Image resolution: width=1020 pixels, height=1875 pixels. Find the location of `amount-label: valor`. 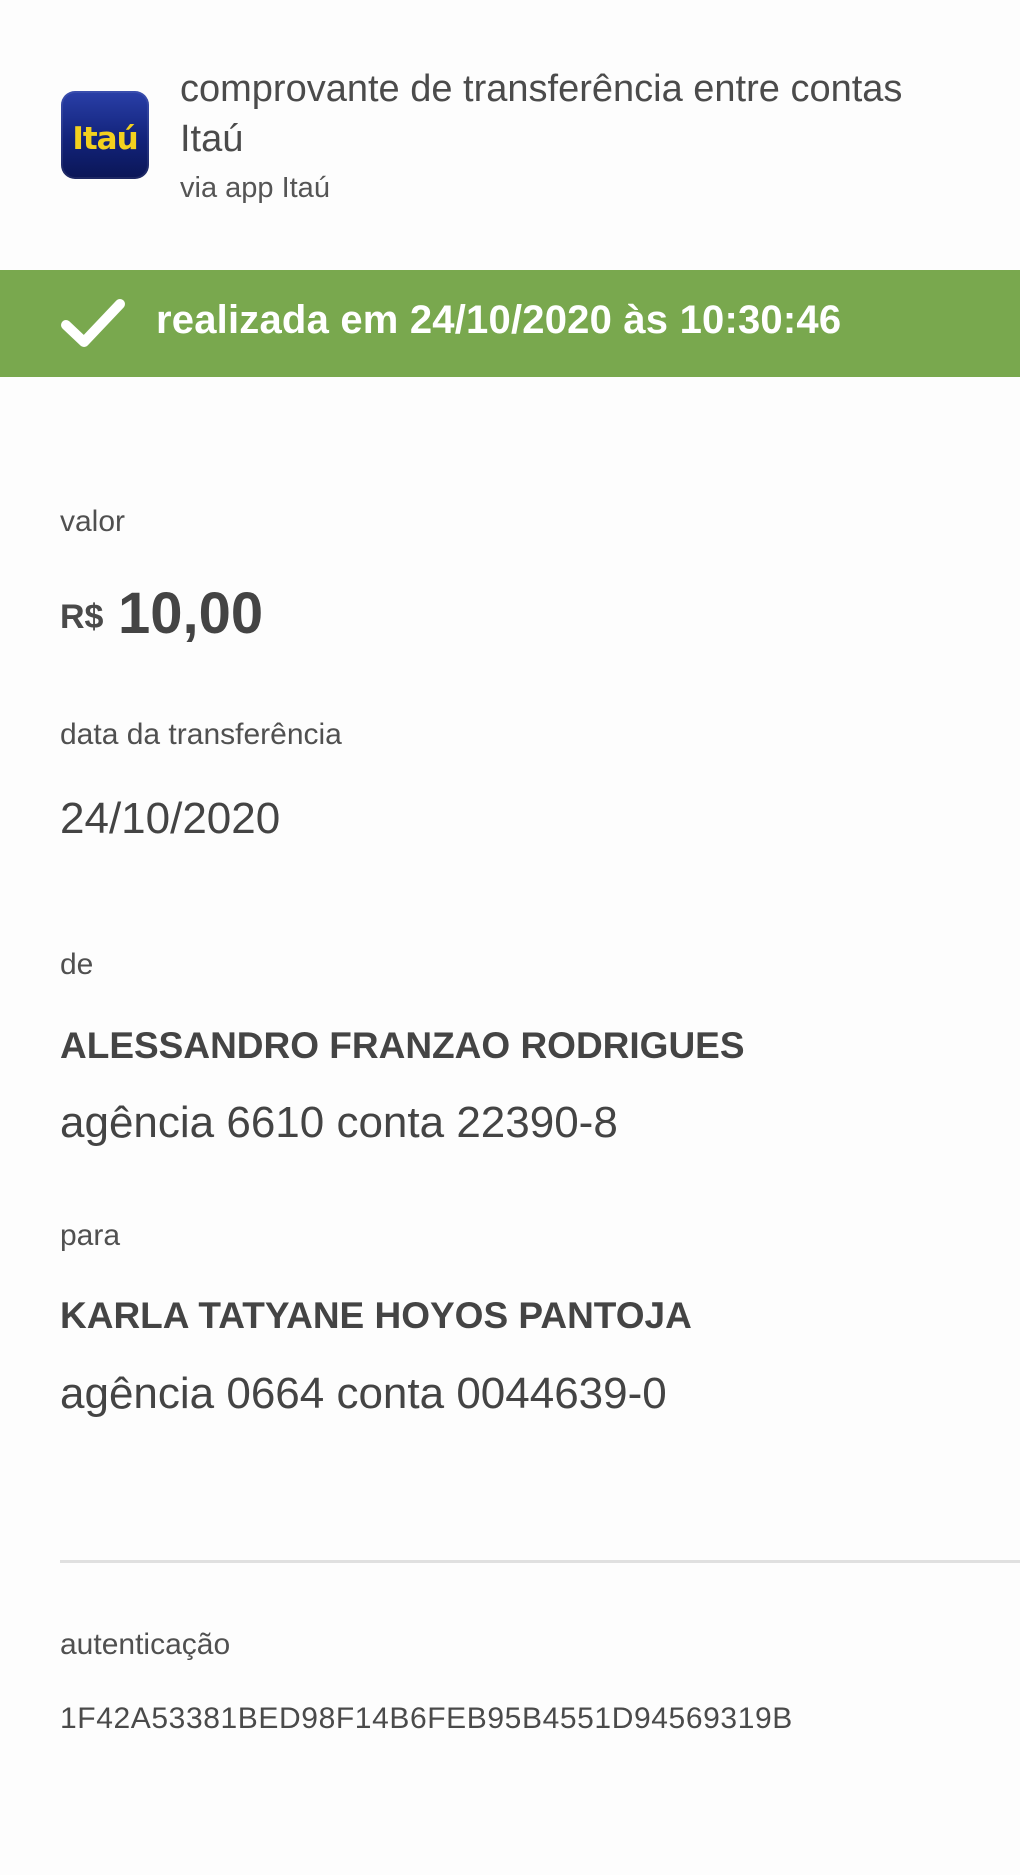

amount-label: valor is located at coordinates (93, 521).